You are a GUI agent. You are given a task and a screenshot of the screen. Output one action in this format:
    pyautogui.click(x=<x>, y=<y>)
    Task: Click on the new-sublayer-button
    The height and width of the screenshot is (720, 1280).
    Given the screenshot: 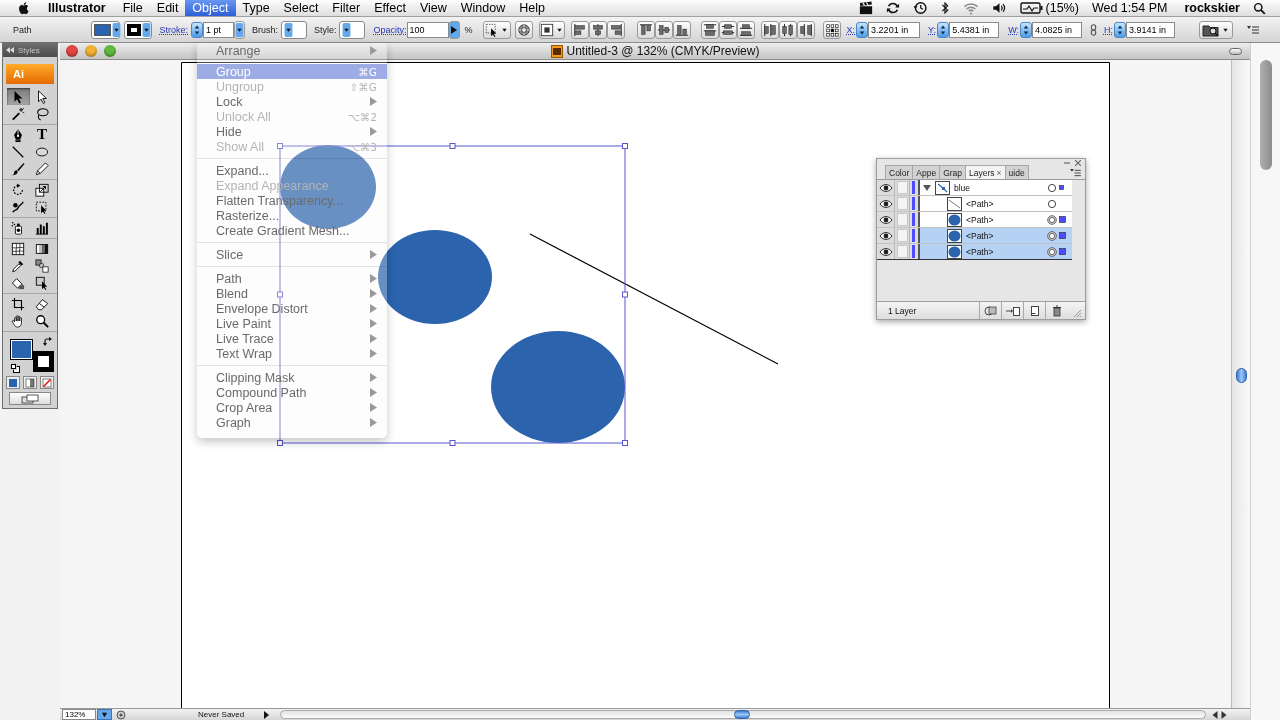 What is the action you would take?
    pyautogui.click(x=1012, y=310)
    